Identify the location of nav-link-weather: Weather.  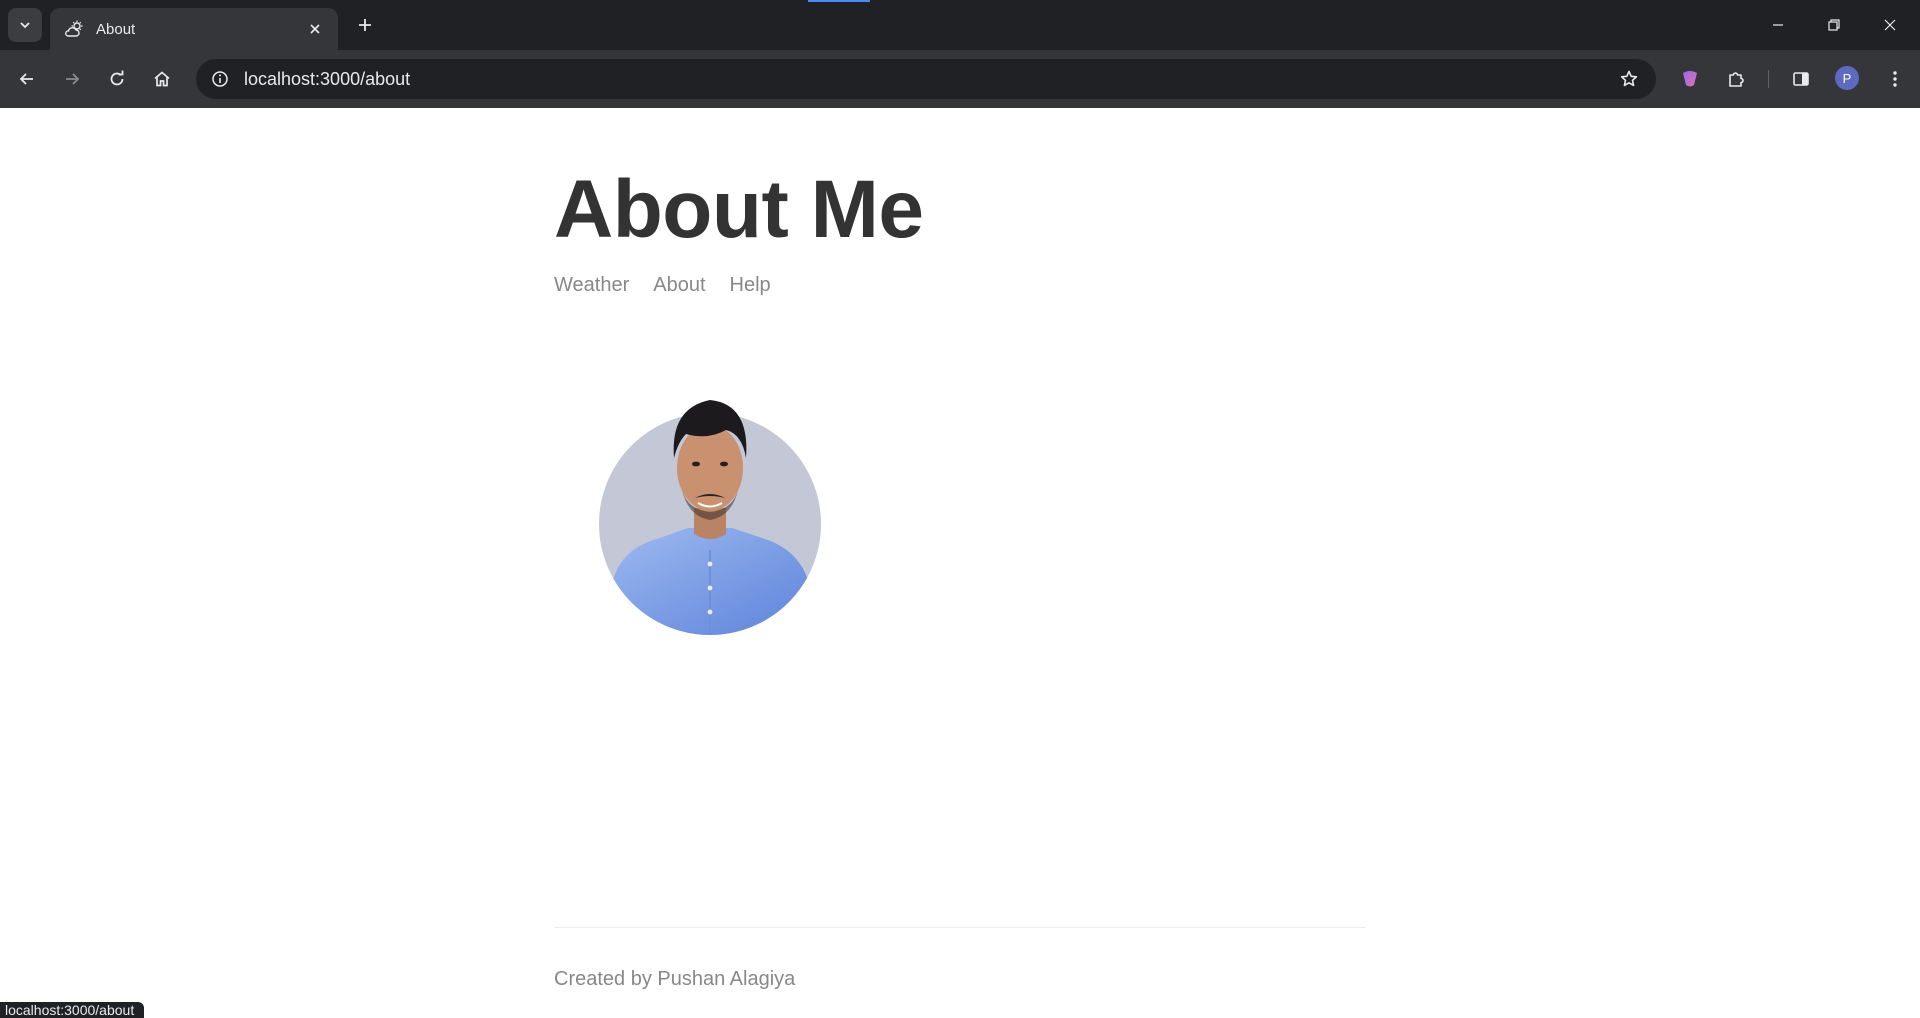
(591, 285).